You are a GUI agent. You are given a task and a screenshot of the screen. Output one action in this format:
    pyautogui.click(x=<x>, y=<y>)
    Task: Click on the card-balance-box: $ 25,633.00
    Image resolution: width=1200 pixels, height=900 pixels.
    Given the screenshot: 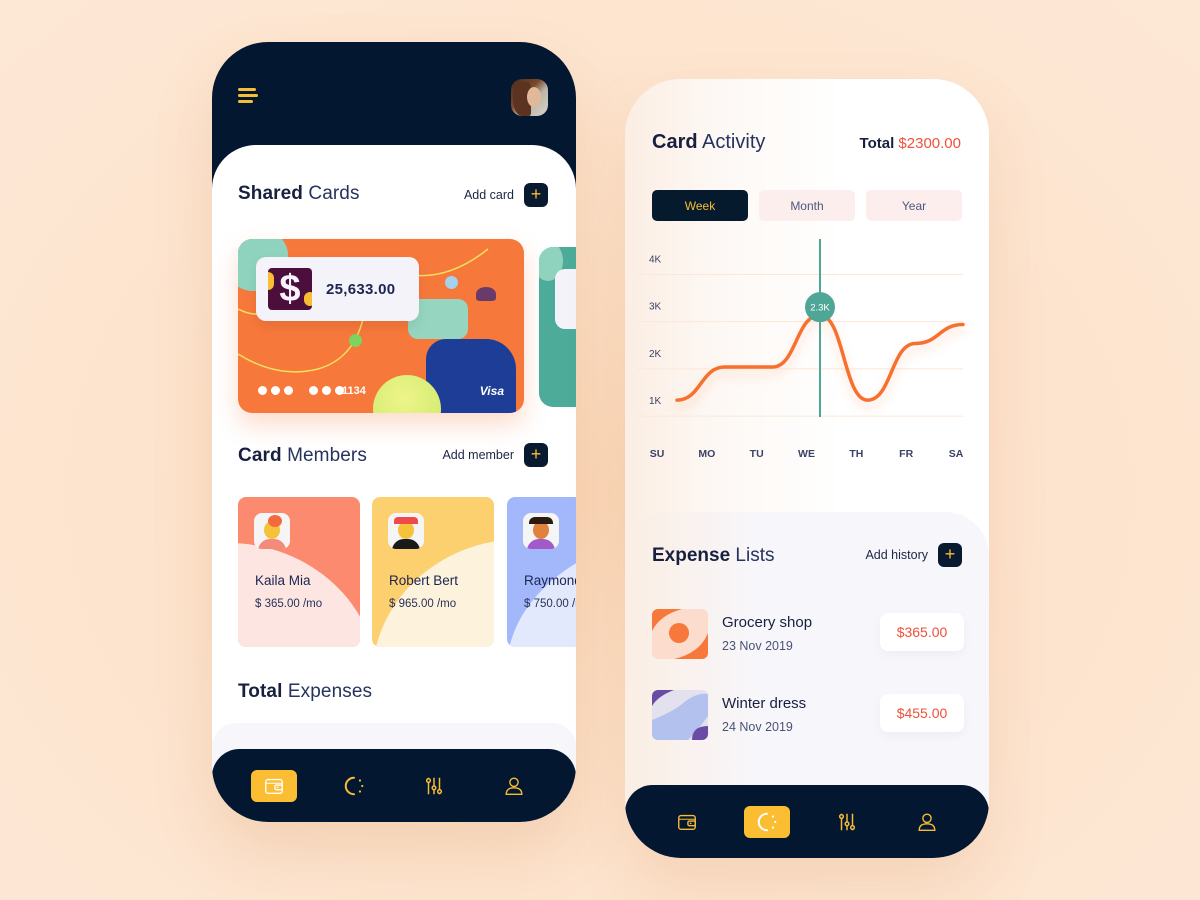 What is the action you would take?
    pyautogui.click(x=337, y=289)
    